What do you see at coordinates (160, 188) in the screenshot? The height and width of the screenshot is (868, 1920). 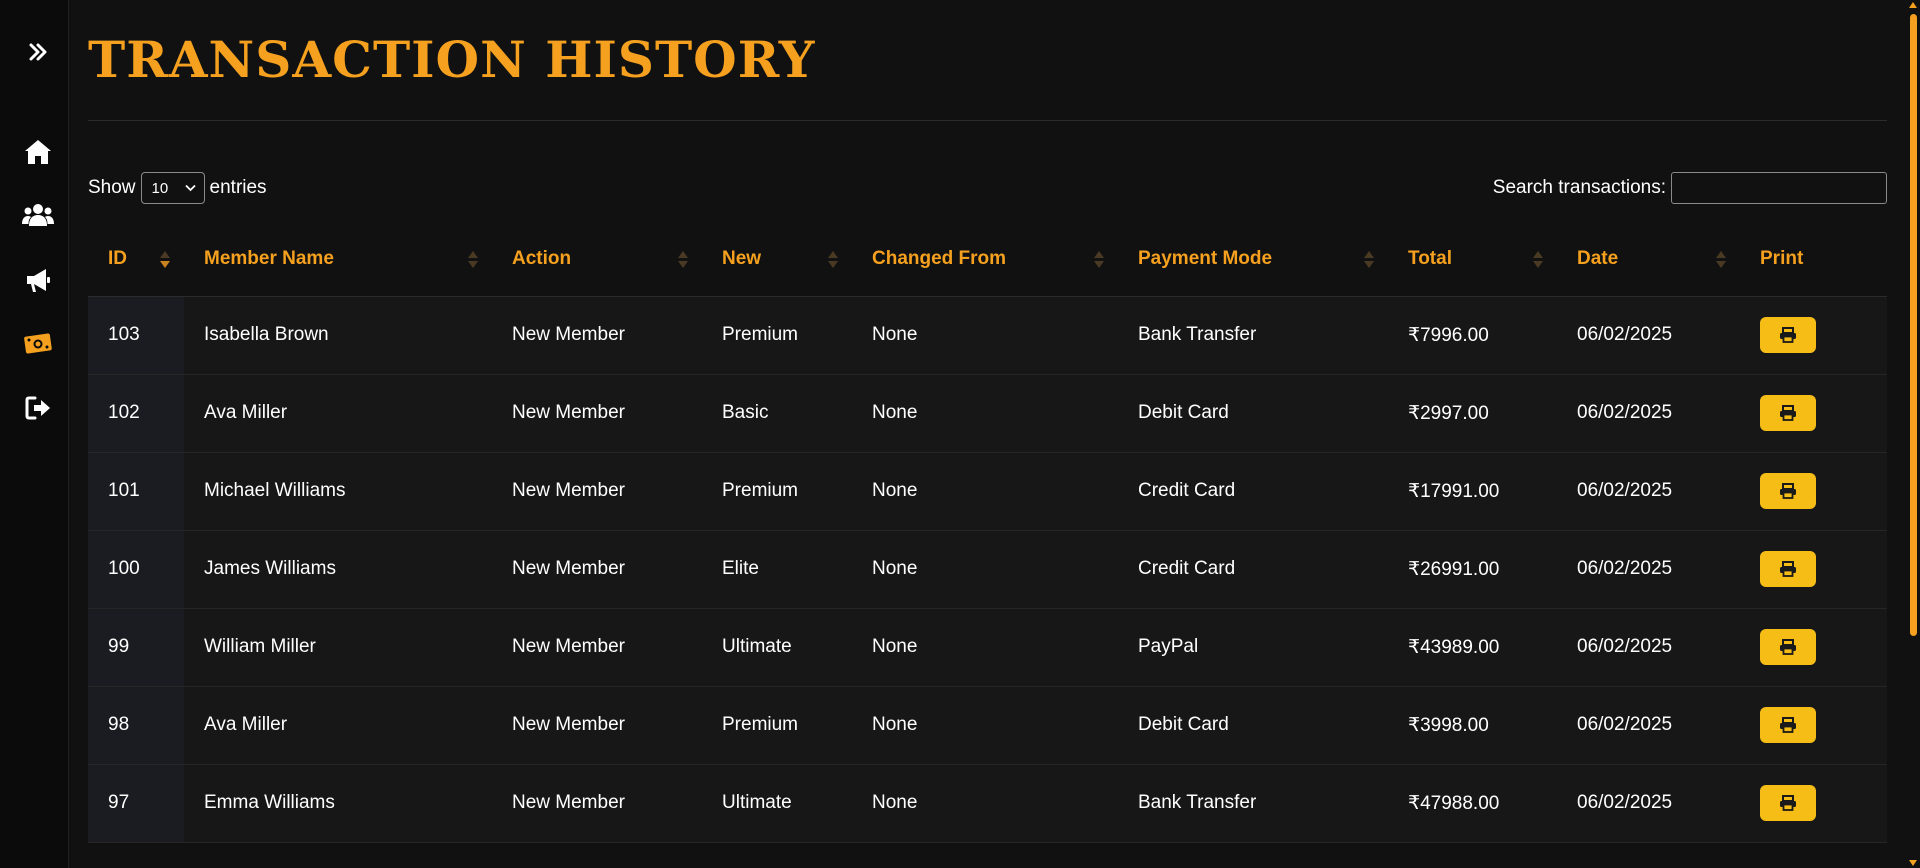 I see `entries-select-value: 10` at bounding box center [160, 188].